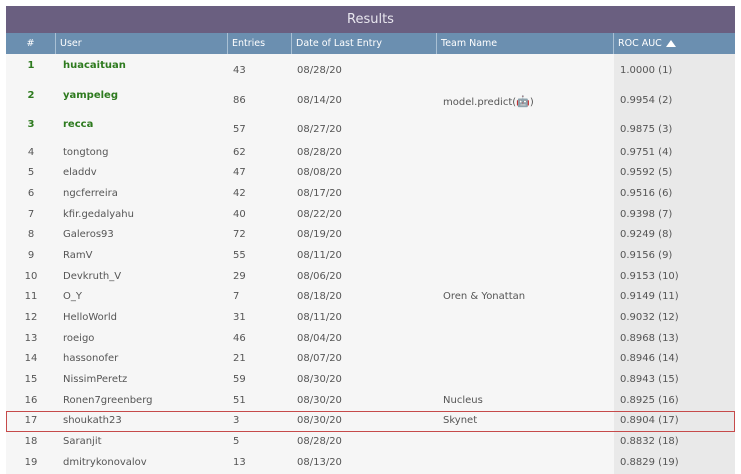 Image resolution: width=741 pixels, height=474 pixels. Describe the element at coordinates (142, 173) in the screenshot. I see `user-cell: eladdv` at that location.